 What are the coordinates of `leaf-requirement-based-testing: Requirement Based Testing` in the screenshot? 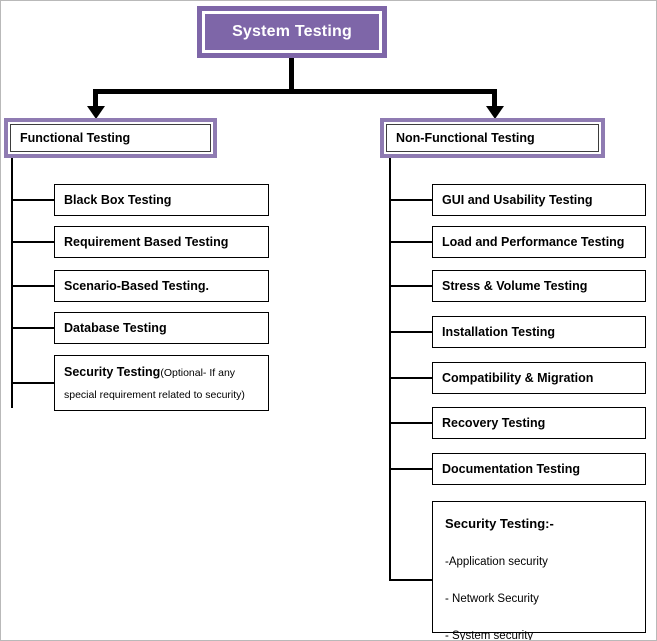 It's located at (161, 242).